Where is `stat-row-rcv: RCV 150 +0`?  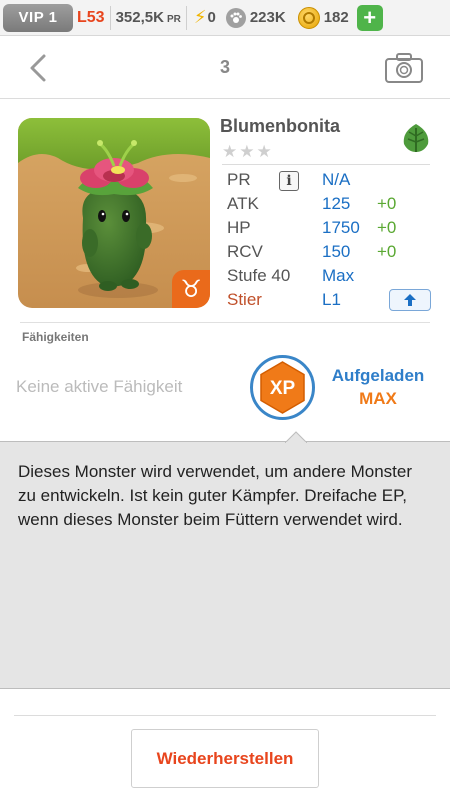
stat-row-rcv: RCV 150 +0 is located at coordinates (332, 254).